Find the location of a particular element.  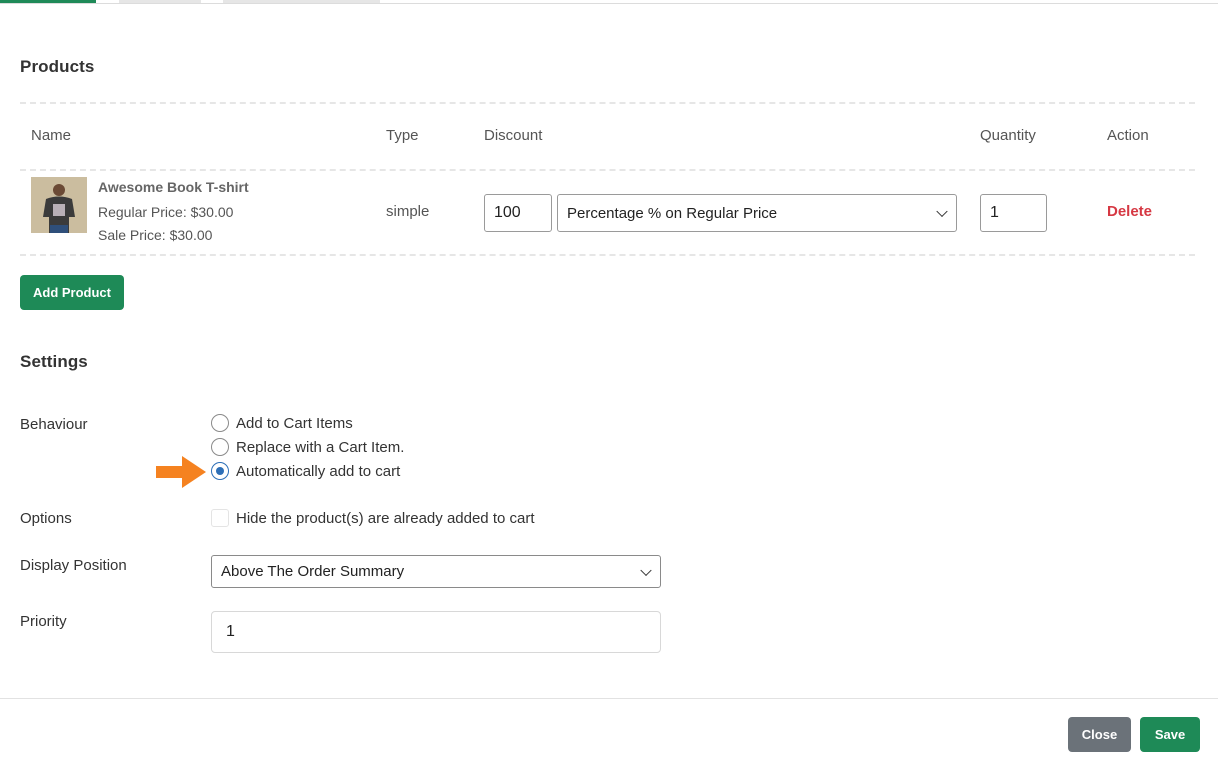

behaviour-option-auto-add: Automatically add to cart is located at coordinates (305, 471).